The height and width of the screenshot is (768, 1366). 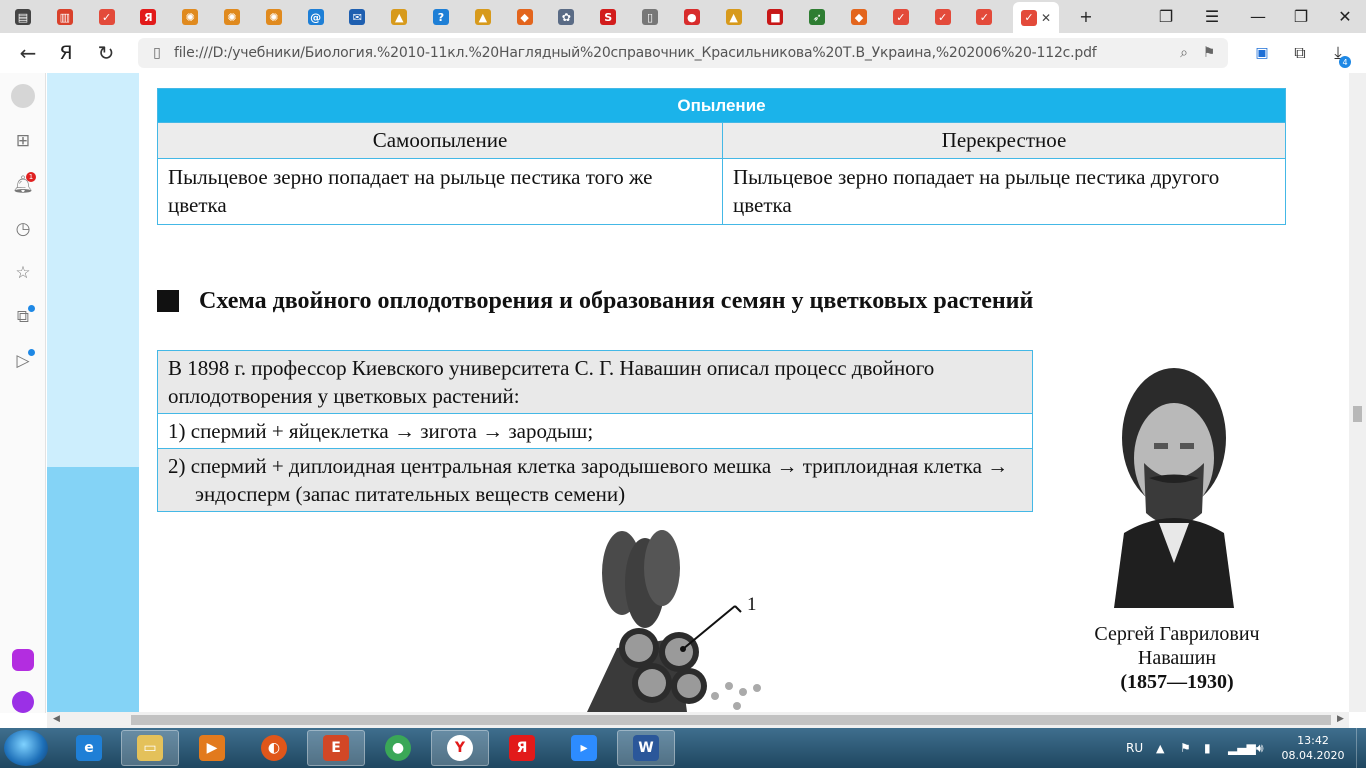 I want to click on tab-17: ▲, so click(x=734, y=17).